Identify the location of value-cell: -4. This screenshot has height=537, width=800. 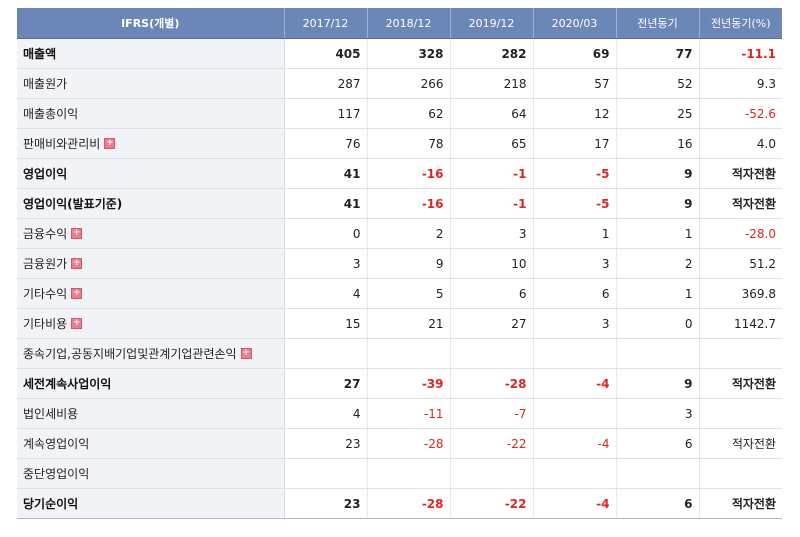
(575, 443).